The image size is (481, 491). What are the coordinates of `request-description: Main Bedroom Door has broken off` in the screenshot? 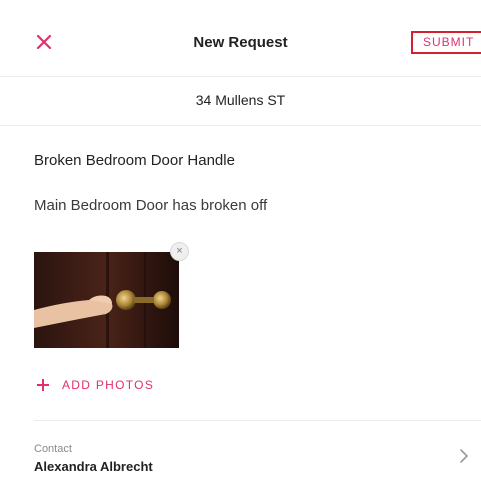 It's located at (150, 205).